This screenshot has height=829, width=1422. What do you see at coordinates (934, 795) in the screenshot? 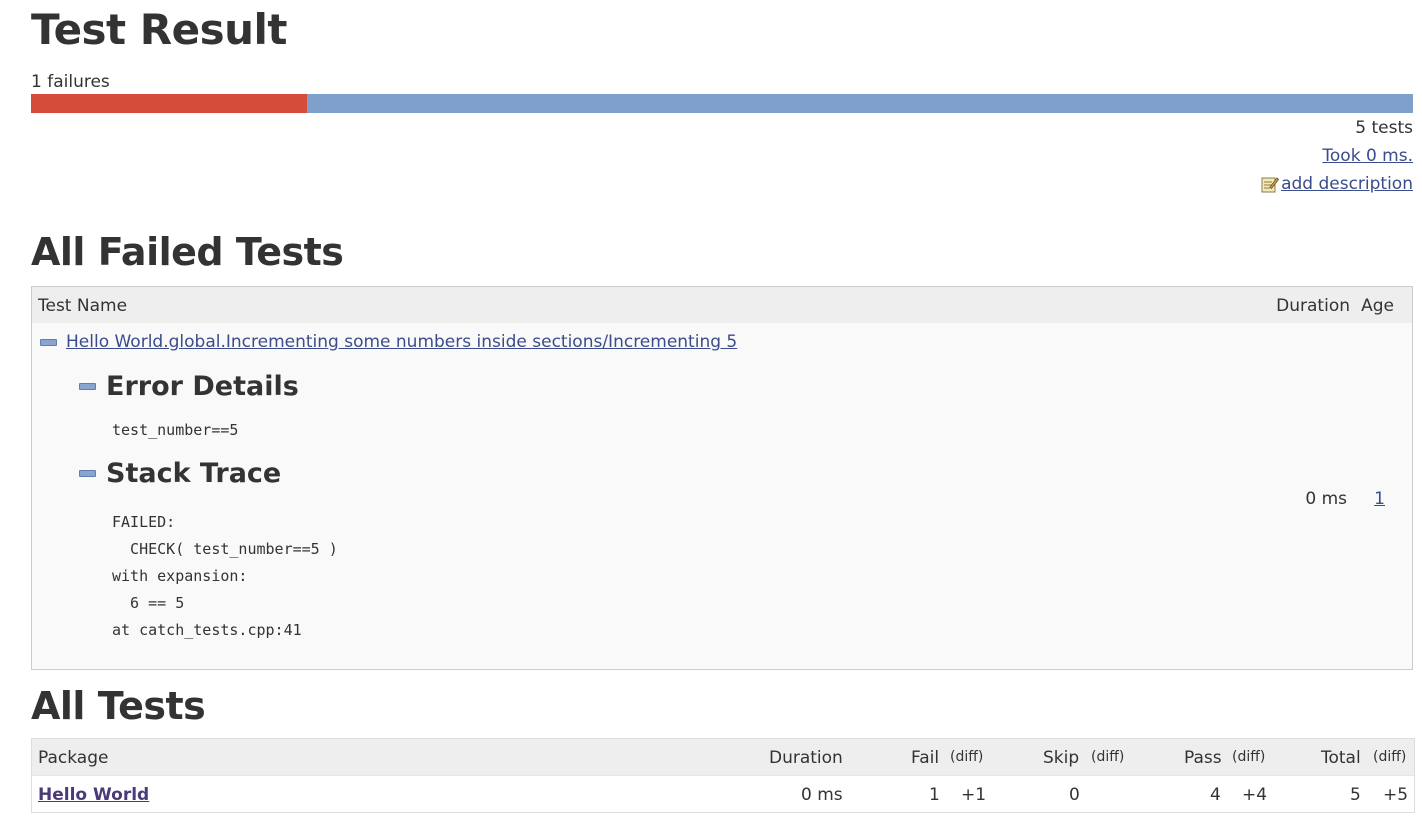
I see `row-fail: 1` at bounding box center [934, 795].